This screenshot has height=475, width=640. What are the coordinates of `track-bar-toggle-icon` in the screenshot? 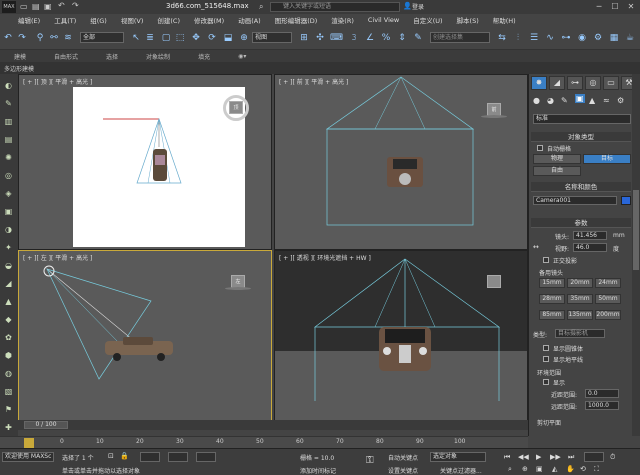 It's located at (29, 443).